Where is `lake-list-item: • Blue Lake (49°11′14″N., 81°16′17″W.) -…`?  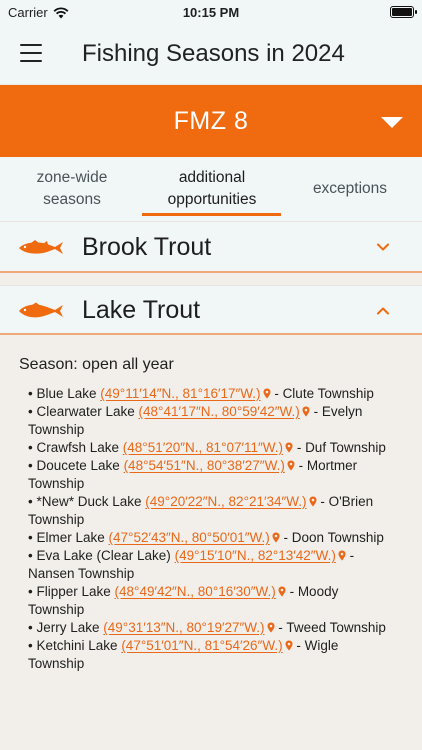 lake-list-item: • Blue Lake (49°11′14″N., 81°16′17″W.) -… is located at coordinates (213, 394).